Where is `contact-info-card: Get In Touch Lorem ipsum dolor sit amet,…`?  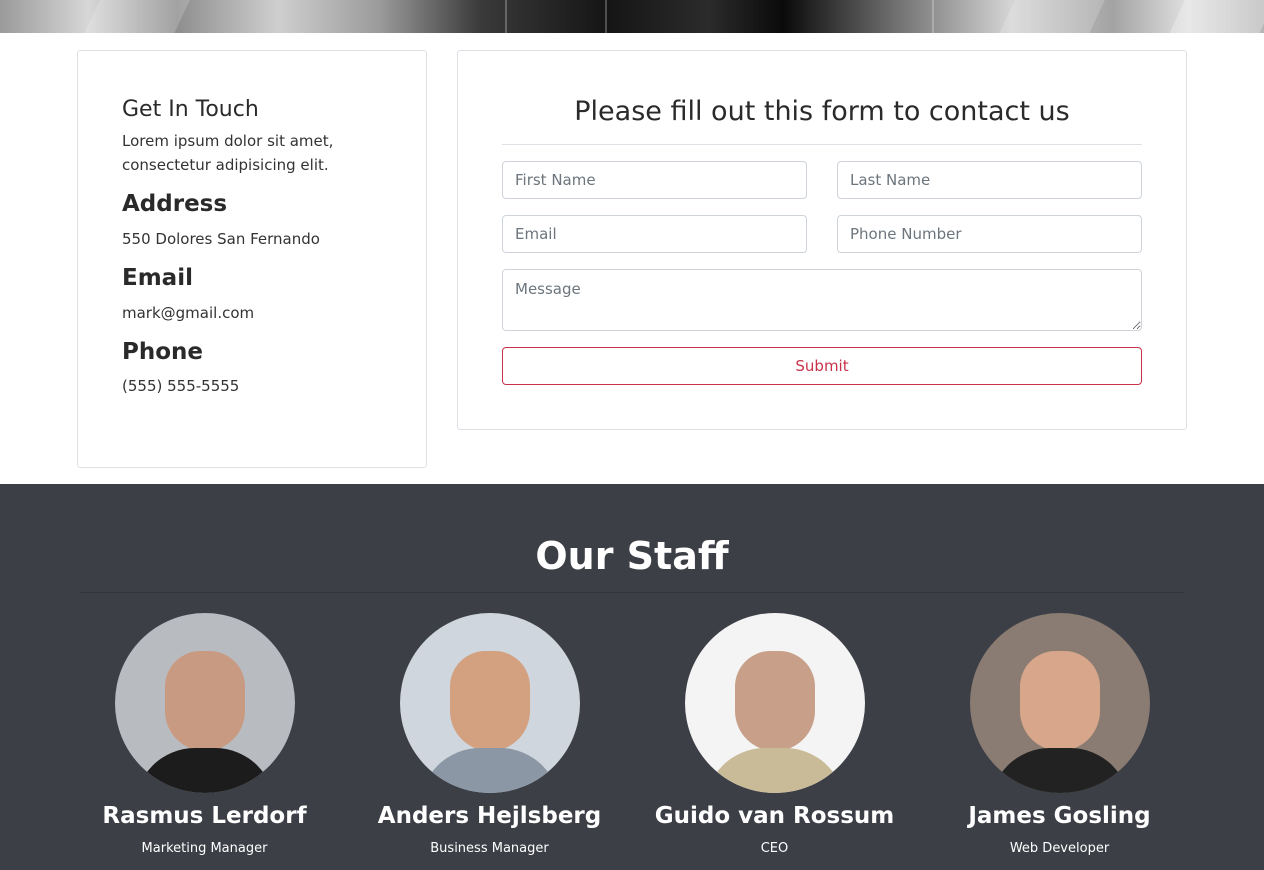 contact-info-card: Get In Touch Lorem ipsum dolor sit amet,… is located at coordinates (252, 259).